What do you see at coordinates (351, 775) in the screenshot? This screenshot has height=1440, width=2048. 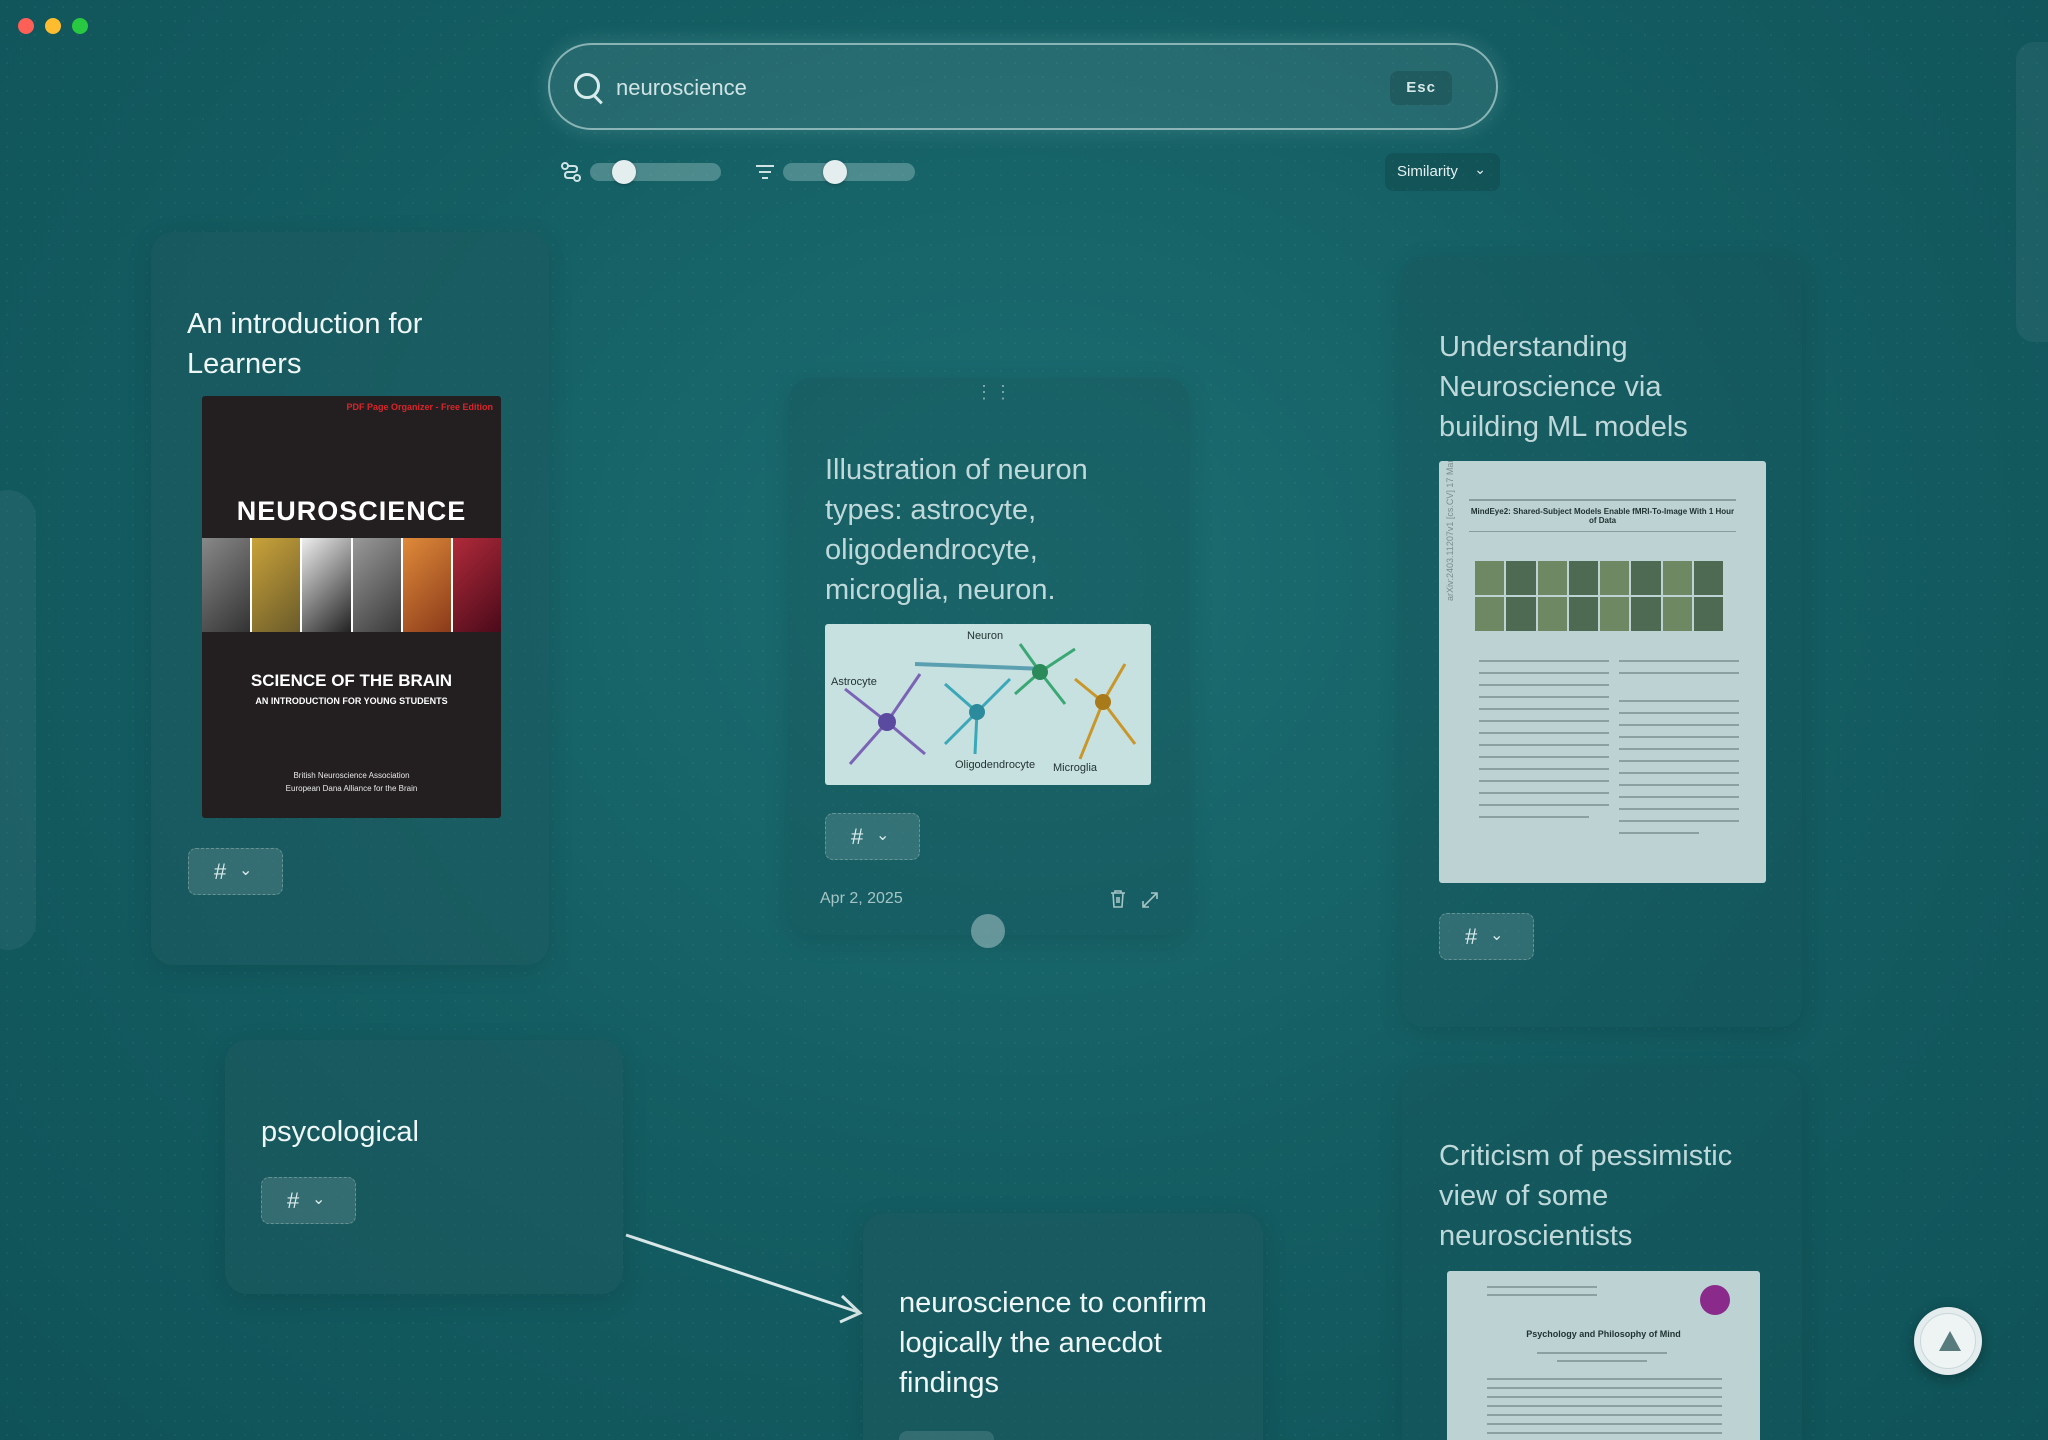 I see `cover-publisher: British Neuroscience Association` at bounding box center [351, 775].